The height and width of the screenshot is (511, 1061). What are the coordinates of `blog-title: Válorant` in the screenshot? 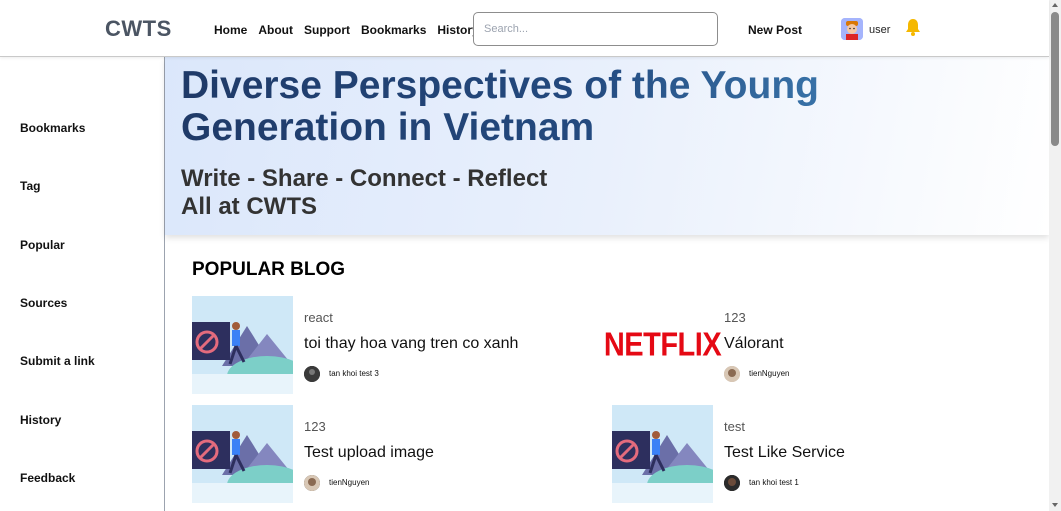 It's located at (754, 344).